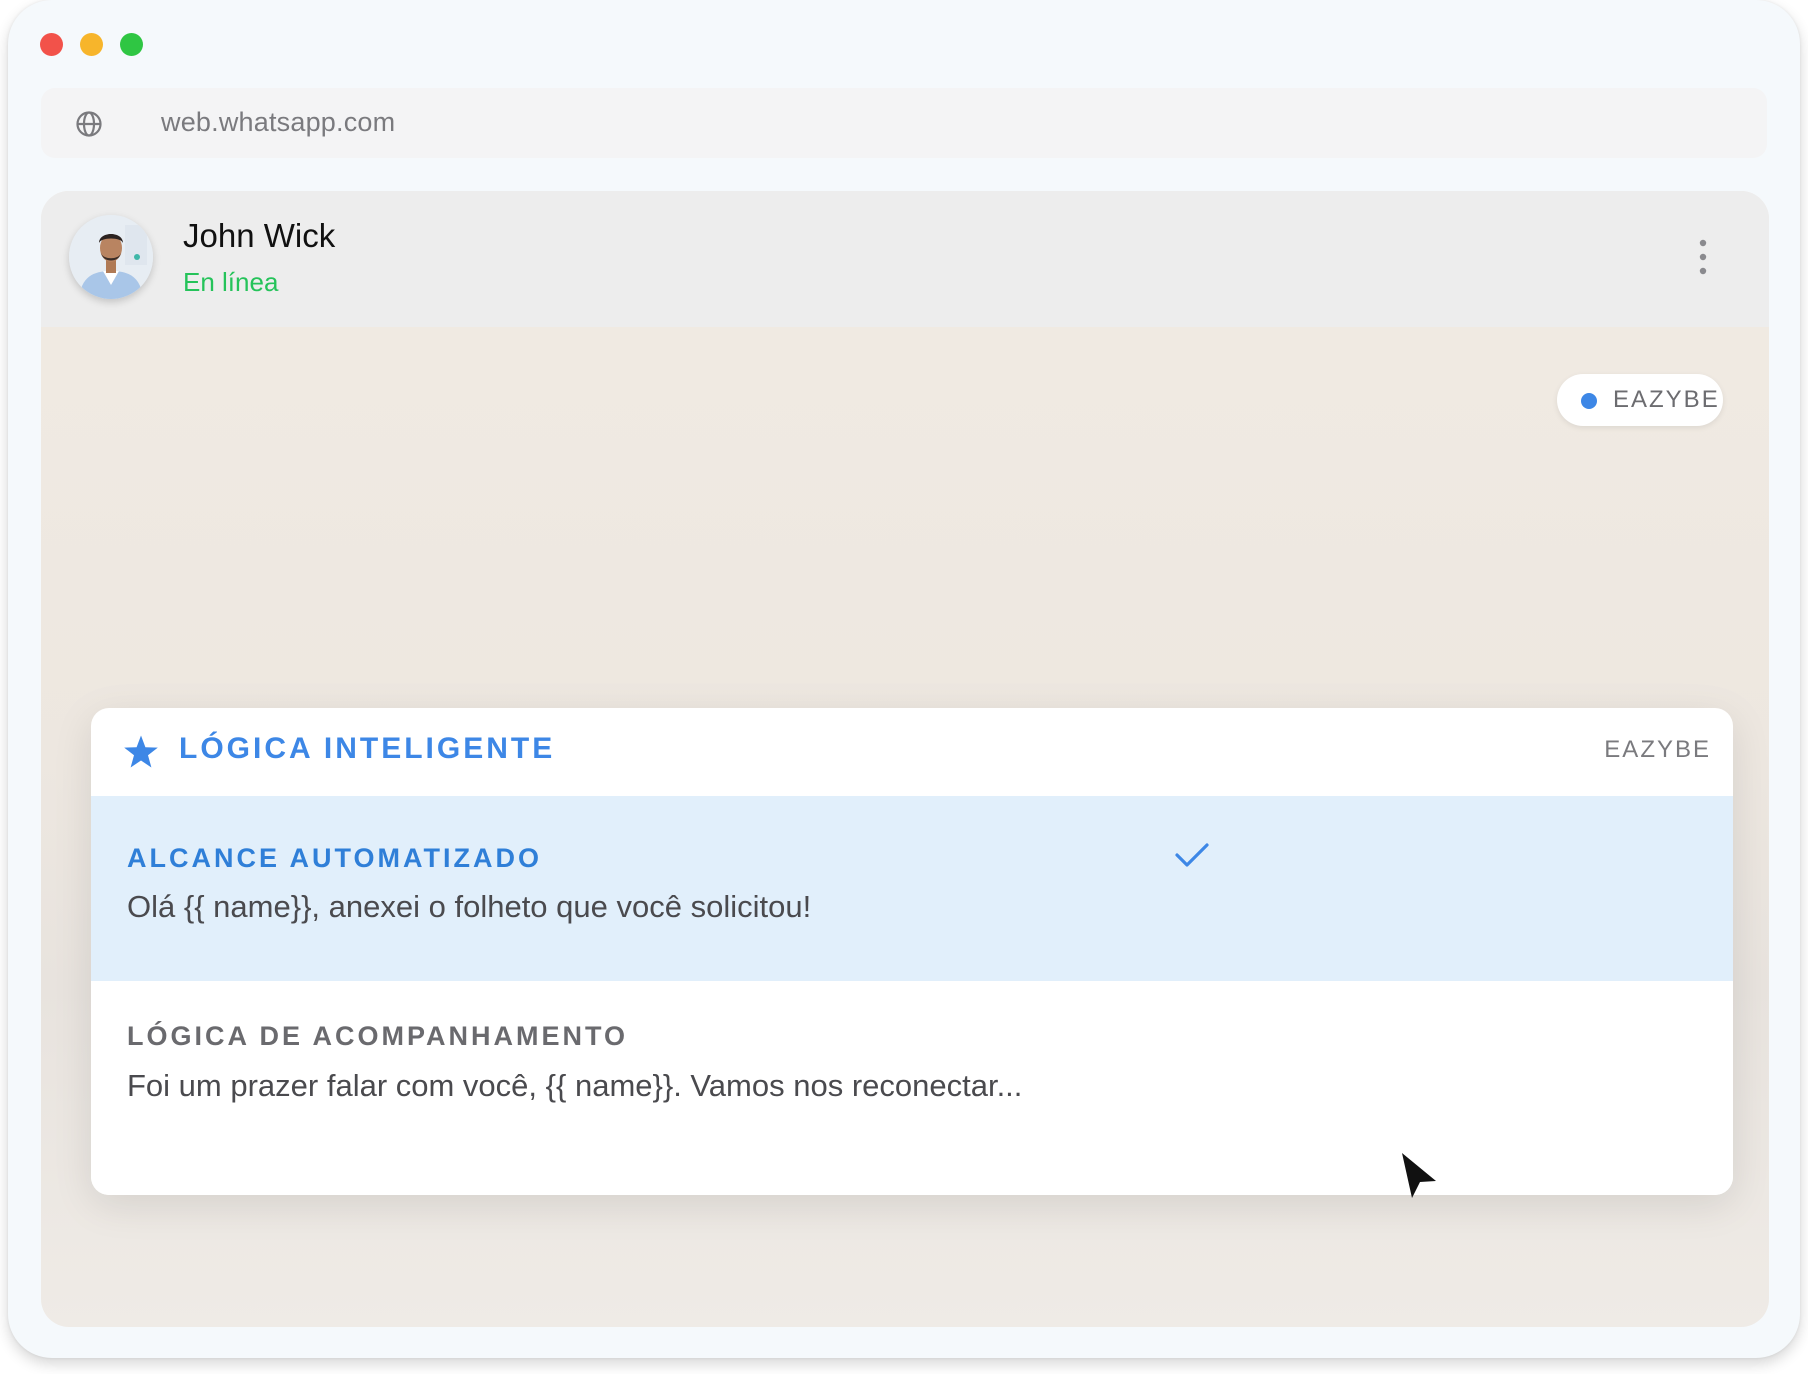 This screenshot has height=1374, width=1808. I want to click on more-vertical-icon, so click(1703, 257).